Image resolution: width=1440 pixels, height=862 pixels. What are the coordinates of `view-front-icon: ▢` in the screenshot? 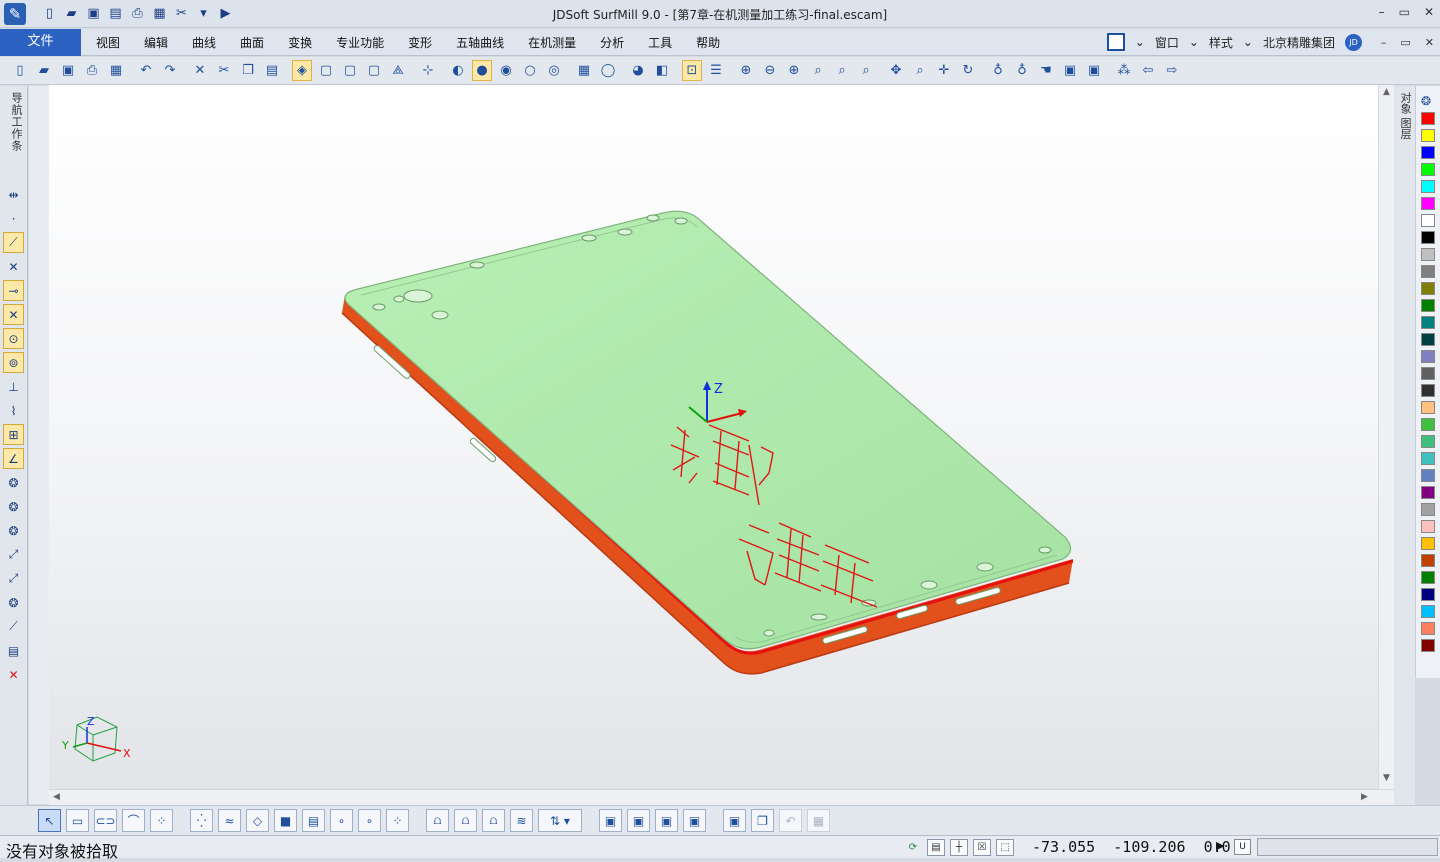 It's located at (326, 70).